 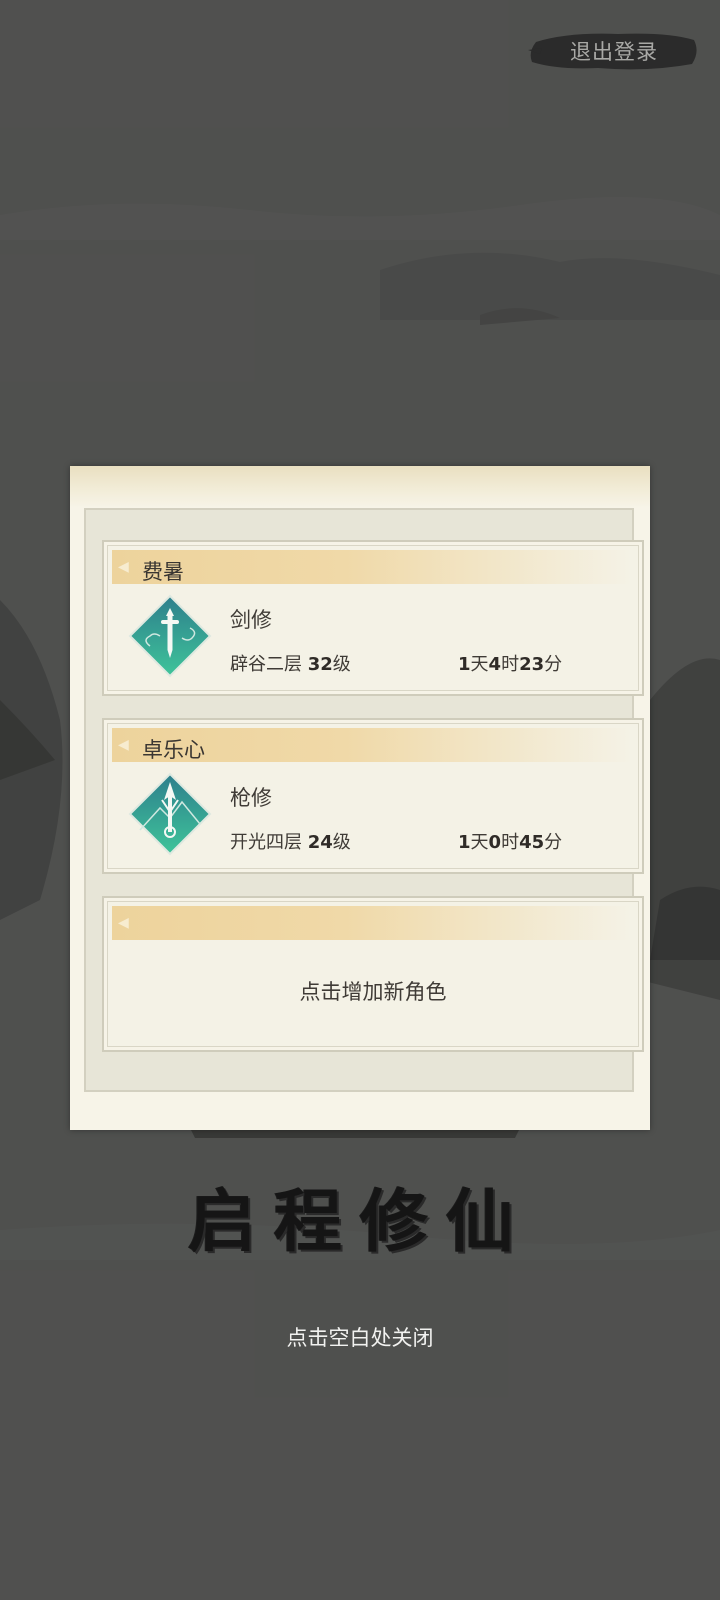 What do you see at coordinates (170, 814) in the screenshot?
I see `spear-icon` at bounding box center [170, 814].